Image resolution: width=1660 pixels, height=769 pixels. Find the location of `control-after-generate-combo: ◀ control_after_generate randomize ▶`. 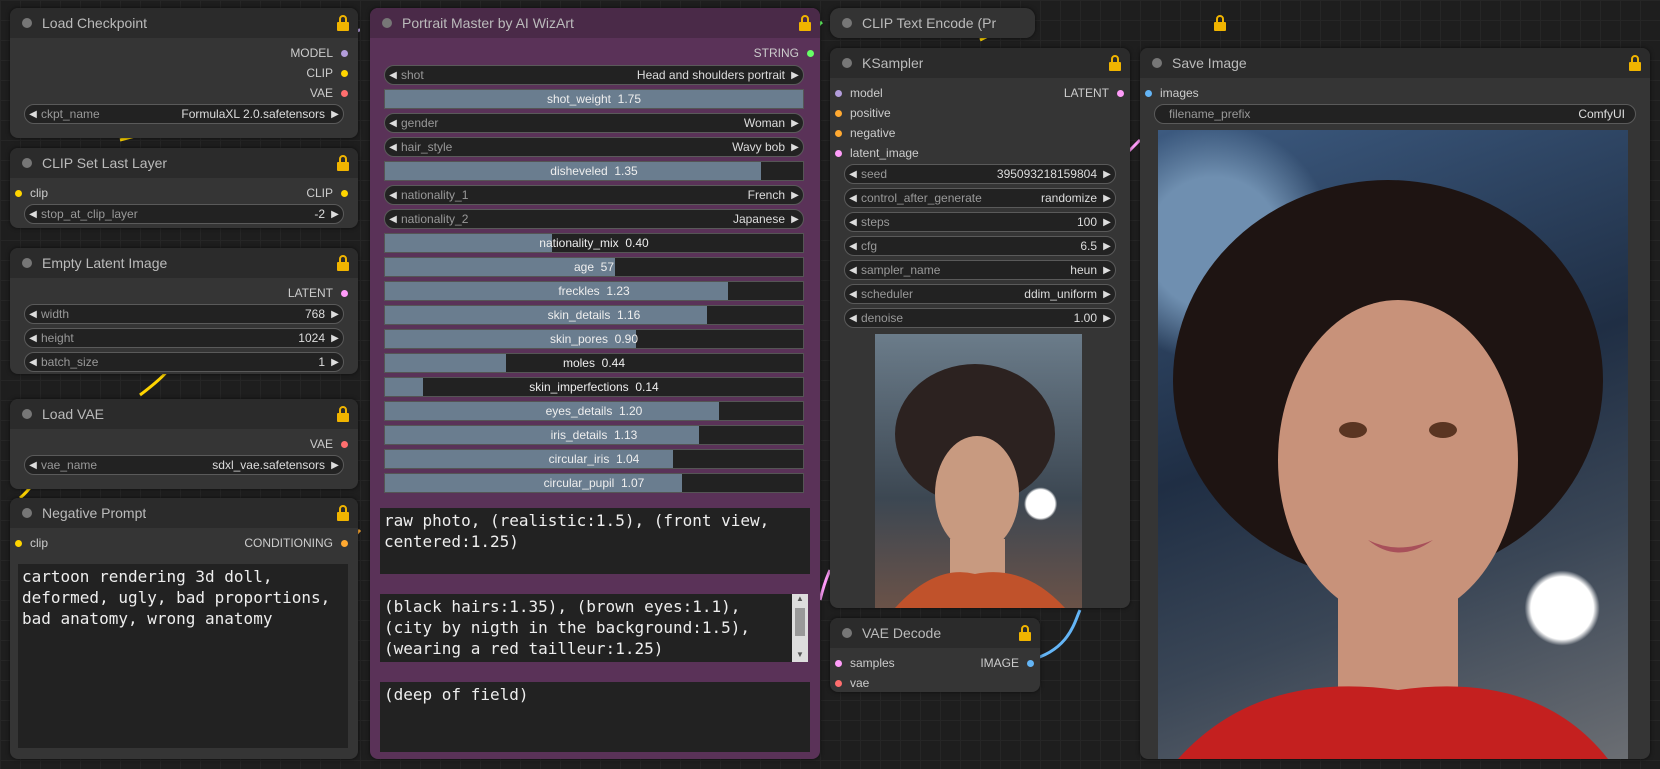

control-after-generate-combo: ◀ control_after_generate randomize ▶ is located at coordinates (980, 198).